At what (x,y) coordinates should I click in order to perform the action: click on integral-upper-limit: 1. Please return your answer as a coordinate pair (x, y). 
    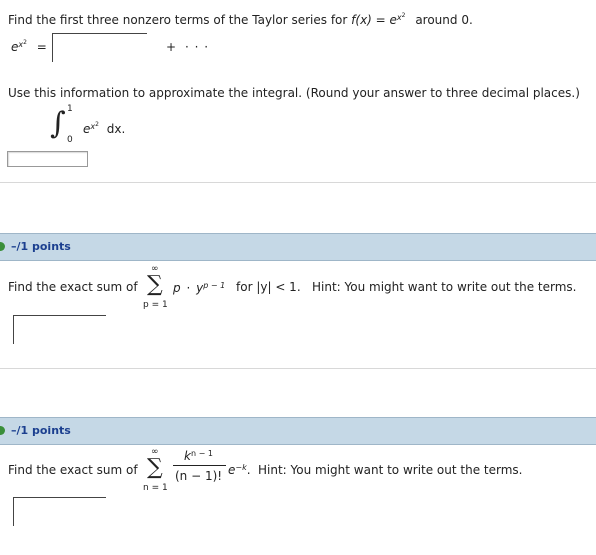
    Looking at the image, I should click on (70, 109).